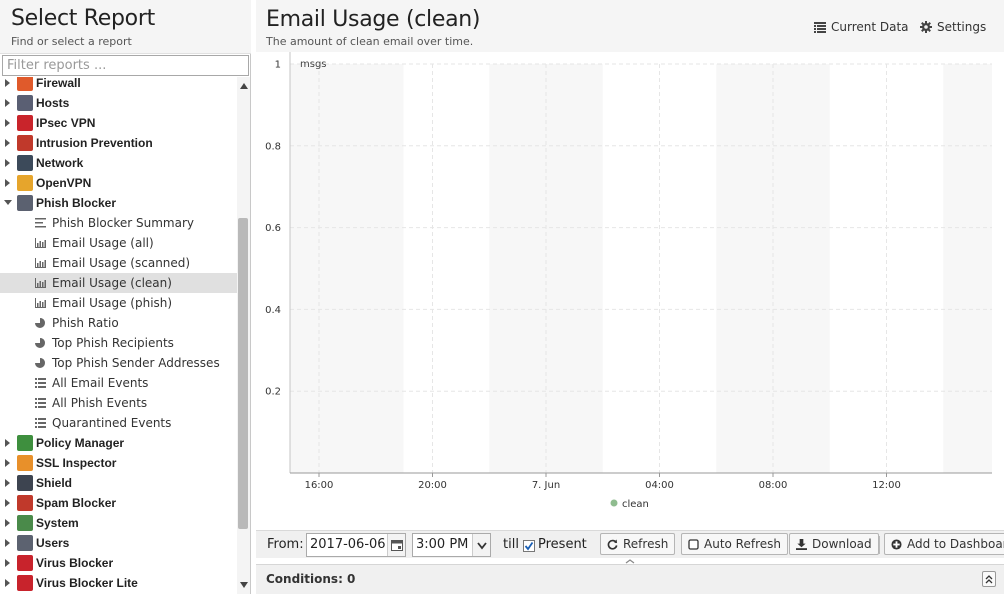  I want to click on tree-app-ipsec-vpn: IPsec VPN, so click(118, 123).